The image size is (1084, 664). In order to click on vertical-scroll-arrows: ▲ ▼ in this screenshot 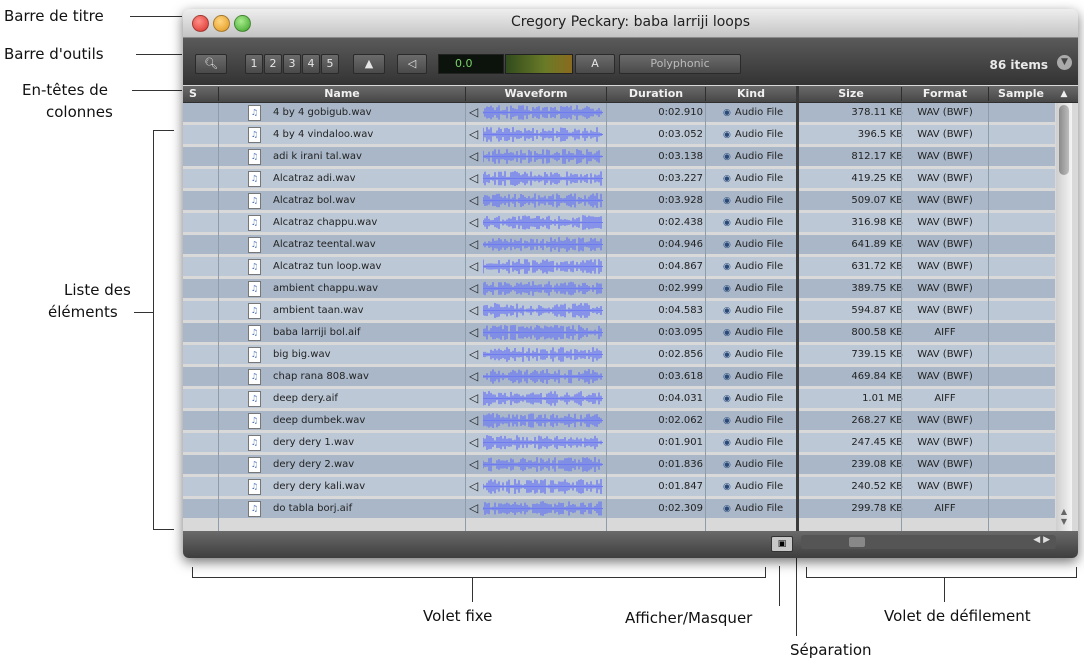, I will do `click(1064, 517)`.